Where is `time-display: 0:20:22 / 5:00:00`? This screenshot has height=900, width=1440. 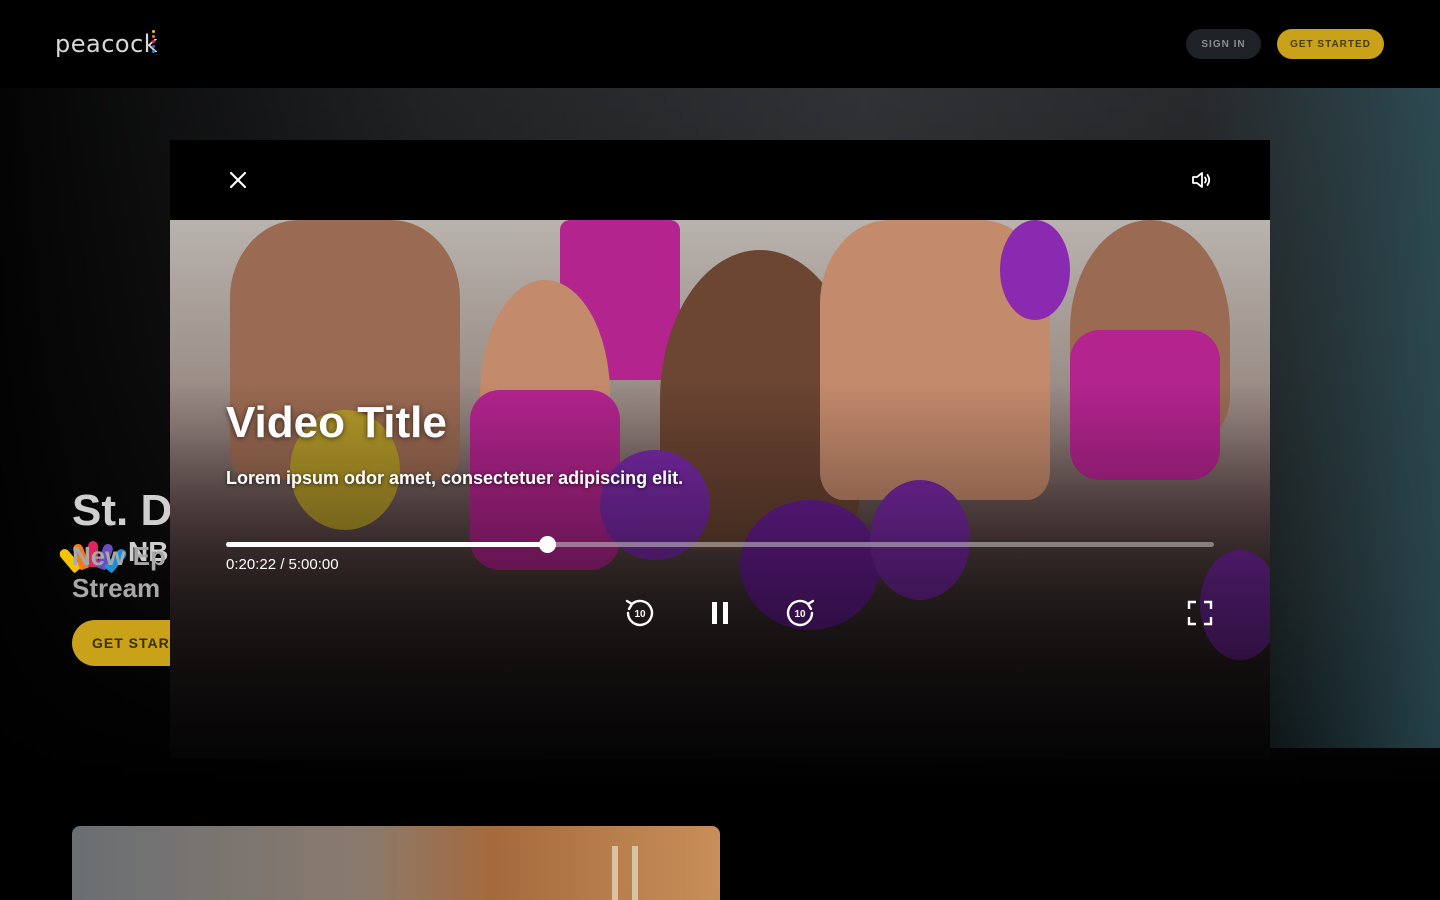
time-display: 0:20:22 / 5:00:00 is located at coordinates (282, 564).